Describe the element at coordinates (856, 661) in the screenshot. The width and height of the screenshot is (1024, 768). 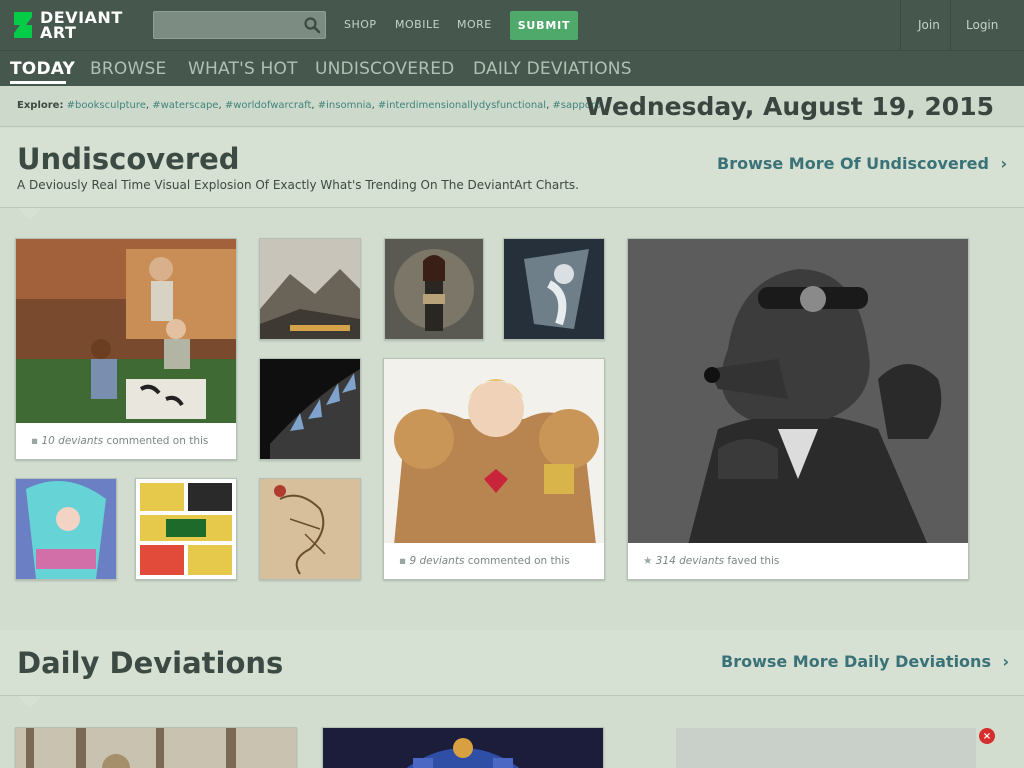
I see `browse-more-label: Browse More Daily Deviations` at that location.